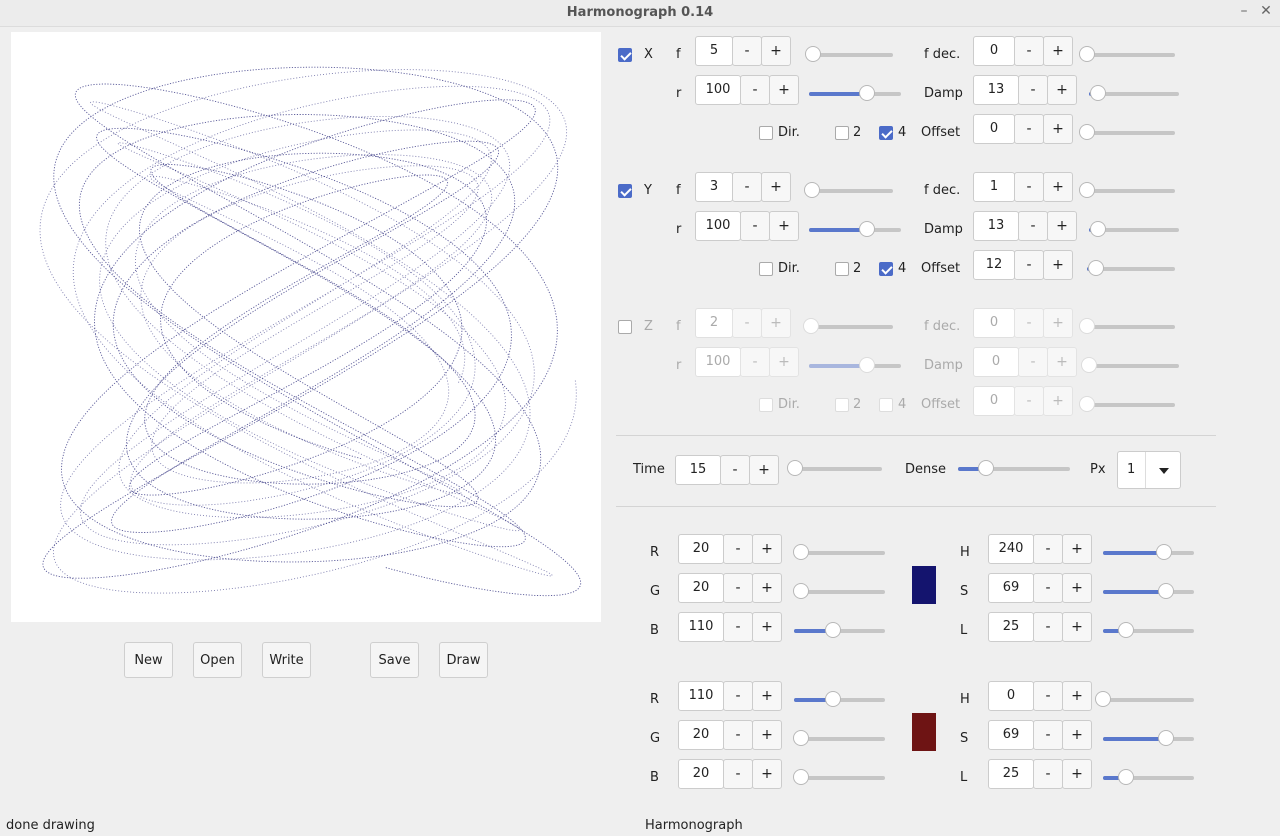 The width and height of the screenshot is (1280, 836). I want to click on time-input: 15, so click(698, 470).